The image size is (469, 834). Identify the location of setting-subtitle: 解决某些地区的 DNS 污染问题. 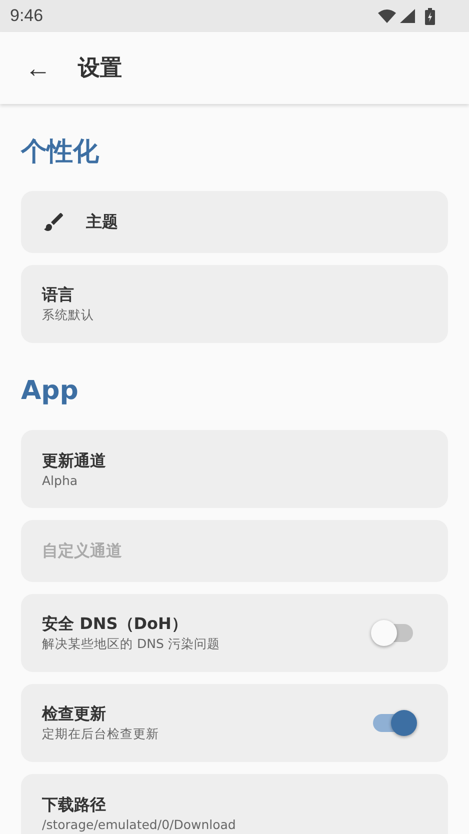
(131, 644).